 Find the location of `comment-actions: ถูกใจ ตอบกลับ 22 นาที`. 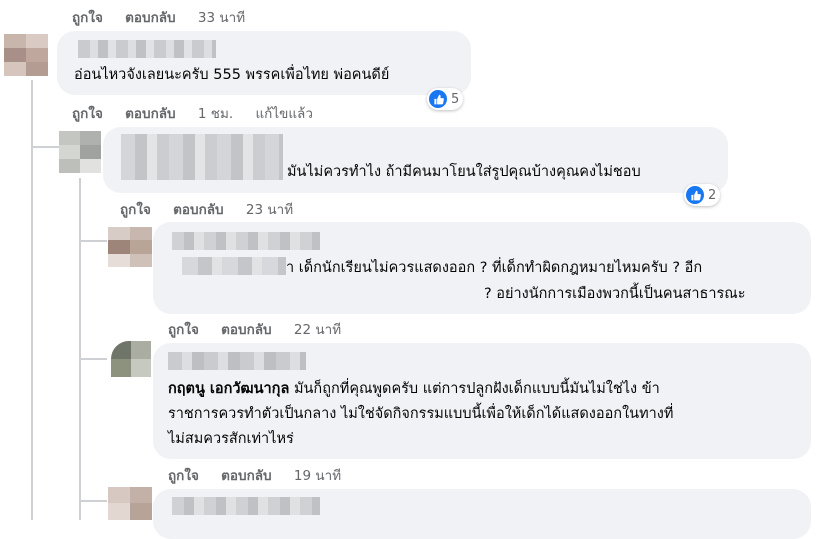

comment-actions: ถูกใจ ตอบกลับ 22 นาที is located at coordinates (263, 329).